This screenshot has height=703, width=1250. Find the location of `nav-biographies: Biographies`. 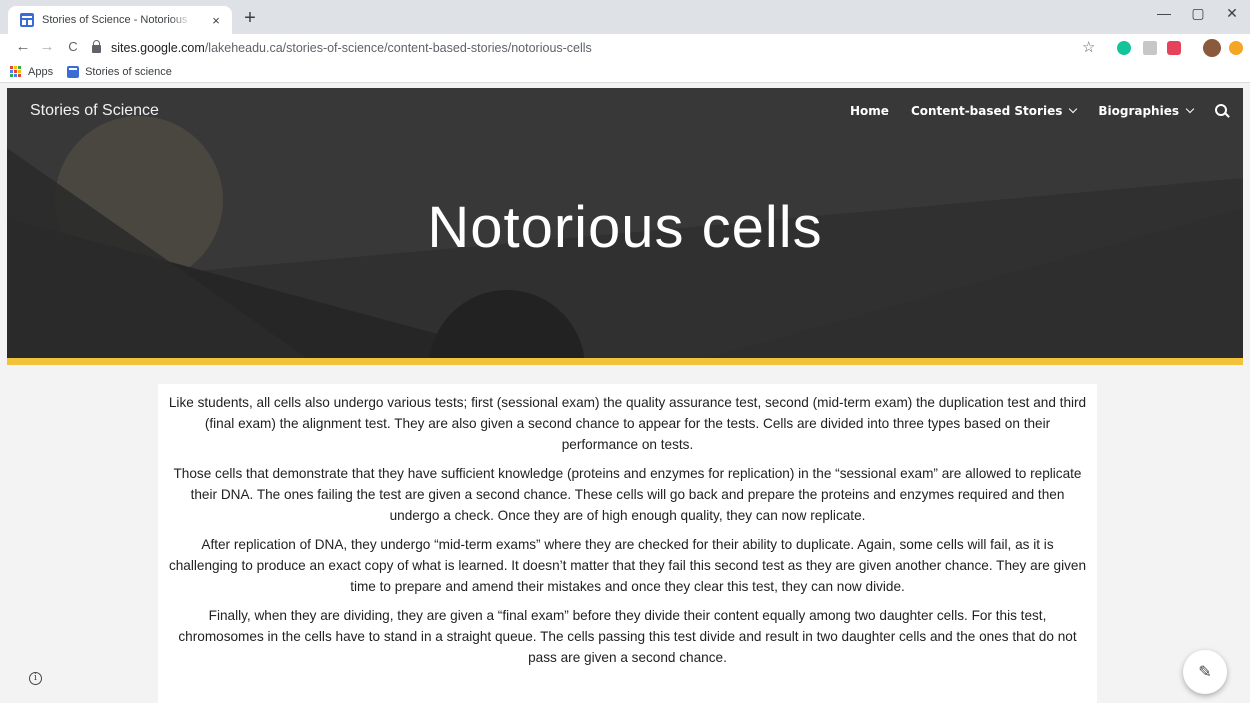

nav-biographies: Biographies is located at coordinates (1146, 111).